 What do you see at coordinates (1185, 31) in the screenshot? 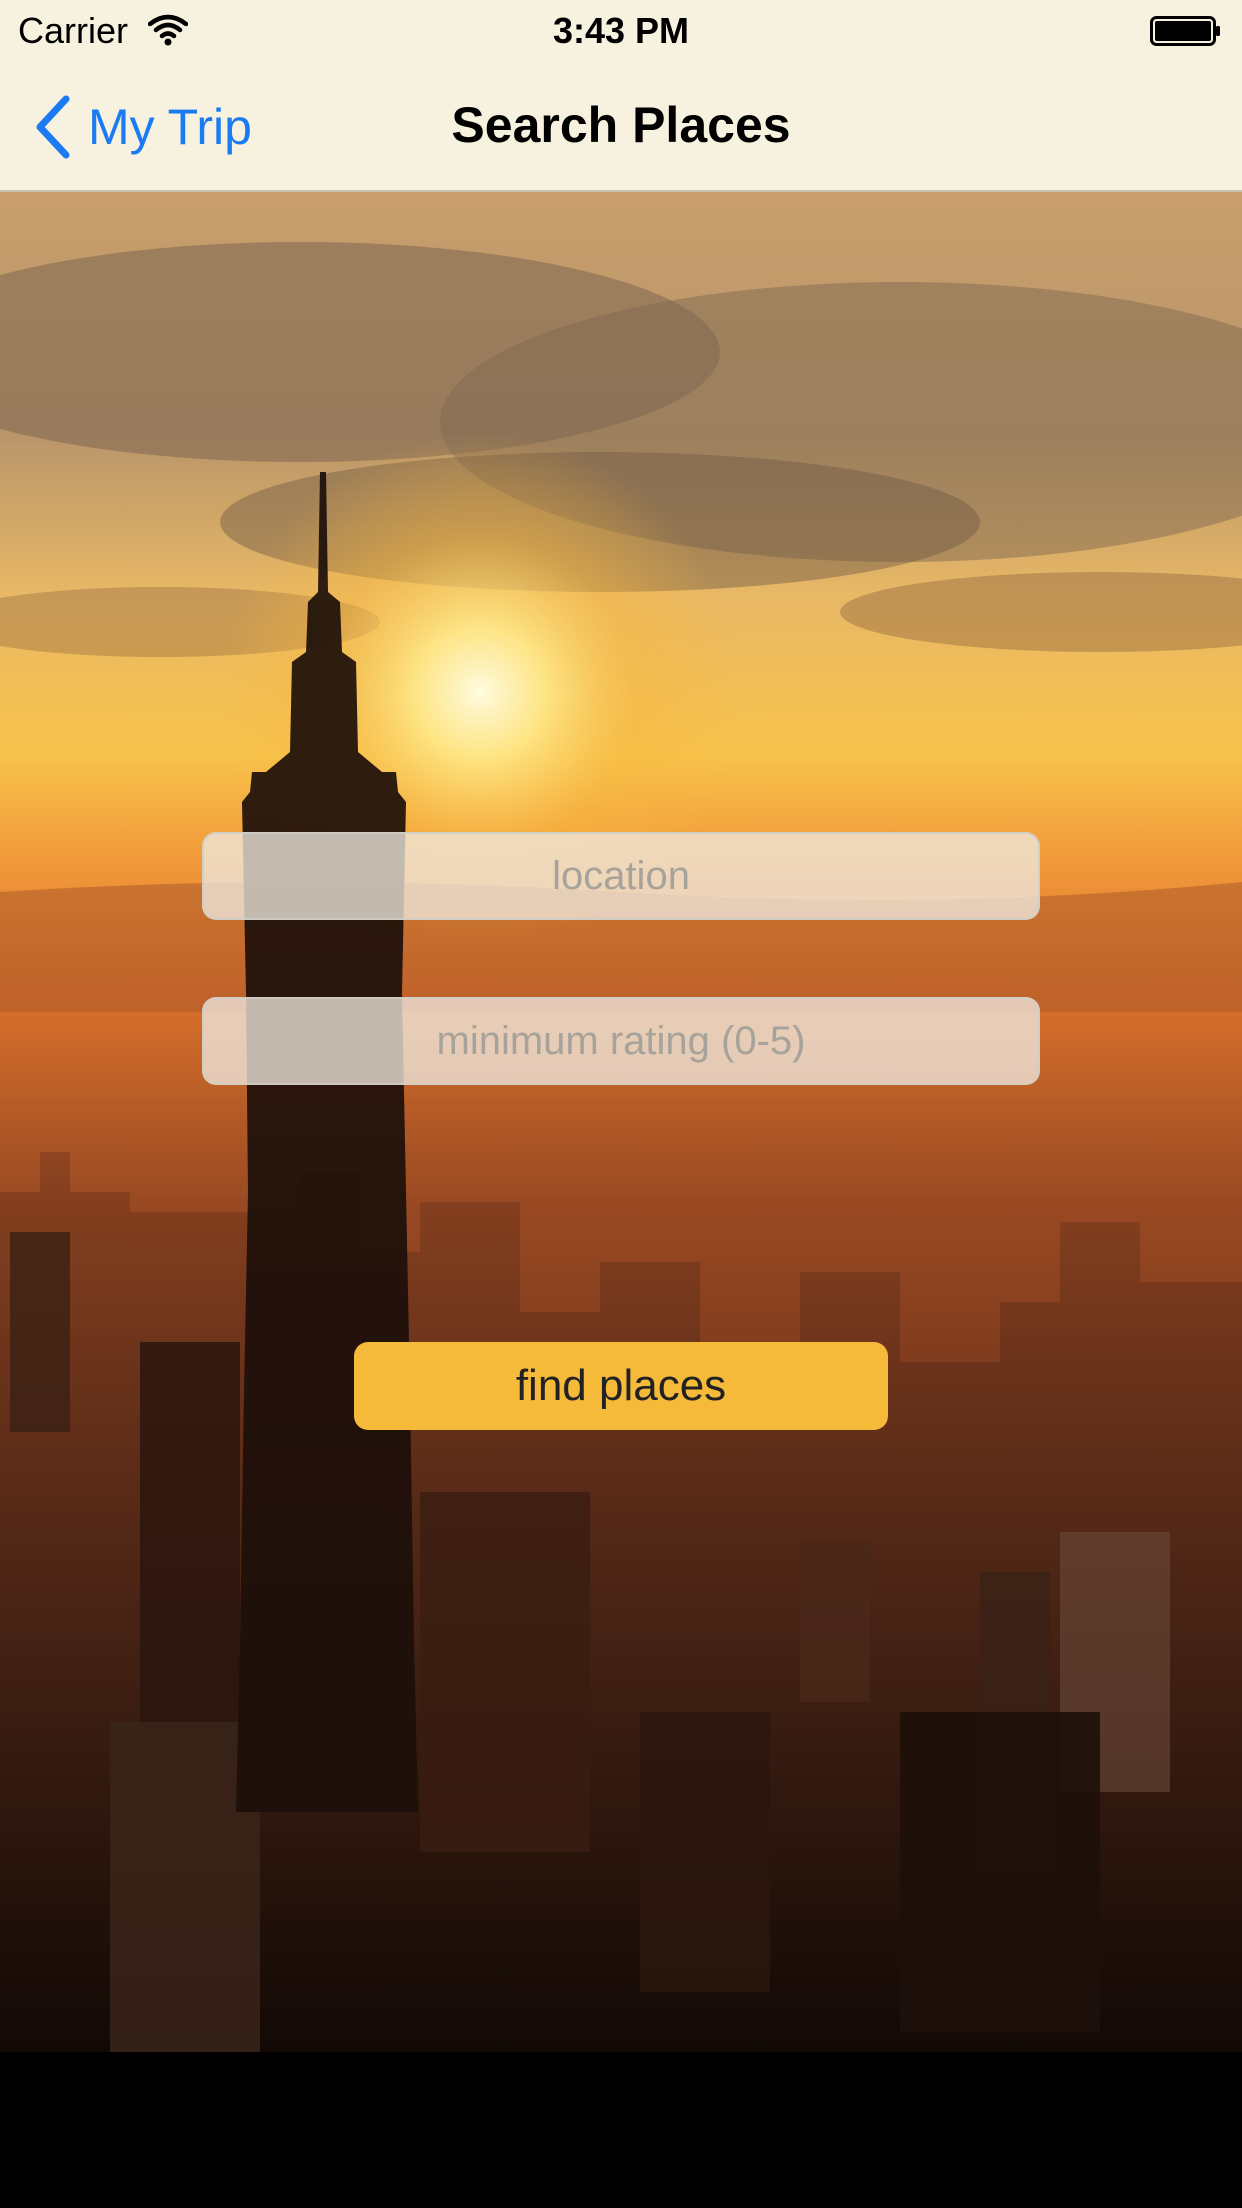
I see `battery-icon` at bounding box center [1185, 31].